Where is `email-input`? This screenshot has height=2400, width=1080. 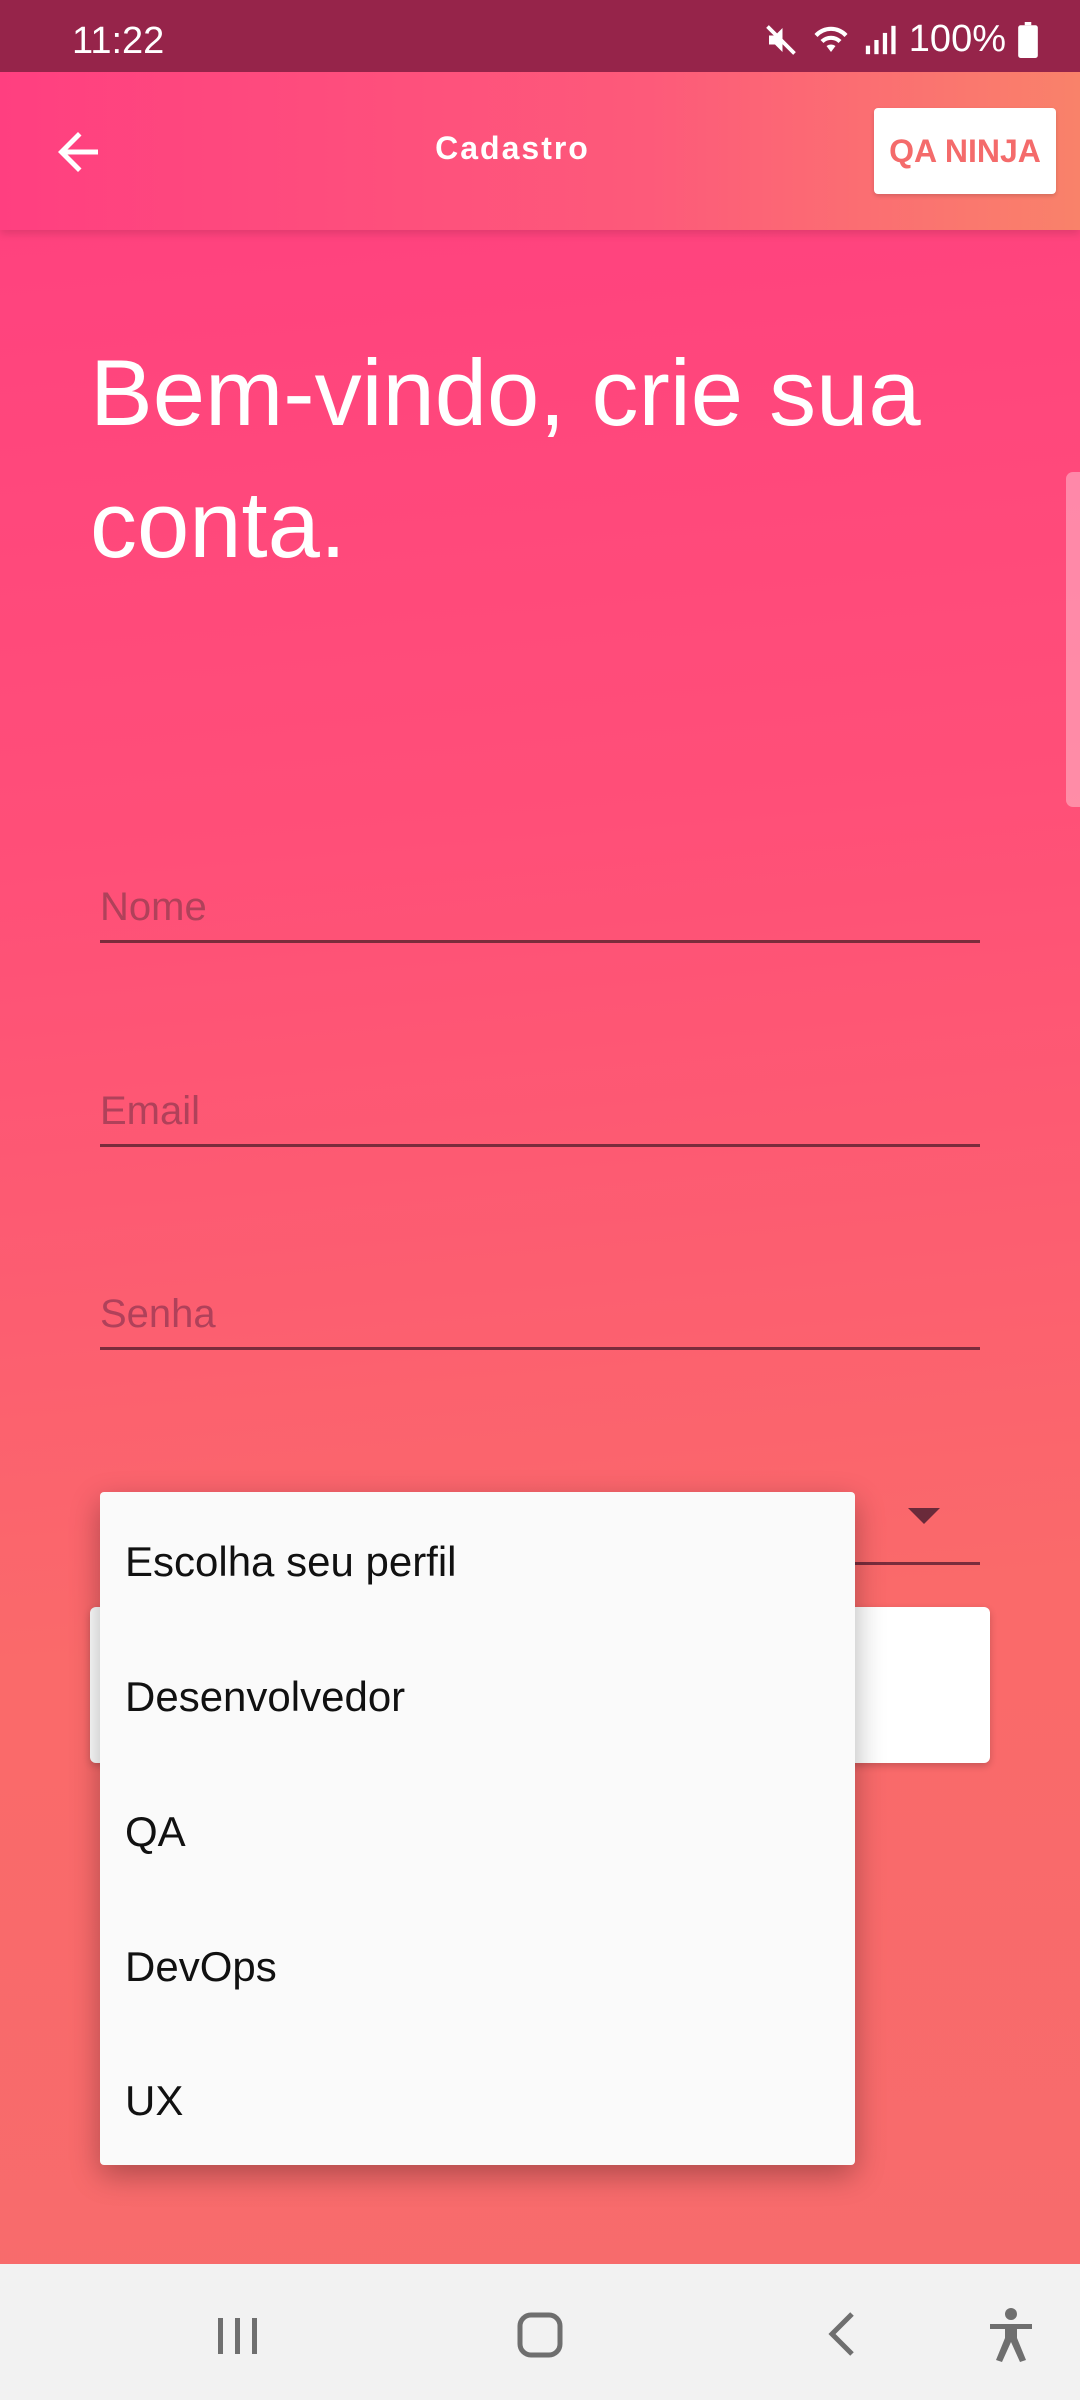 email-input is located at coordinates (540, 1111).